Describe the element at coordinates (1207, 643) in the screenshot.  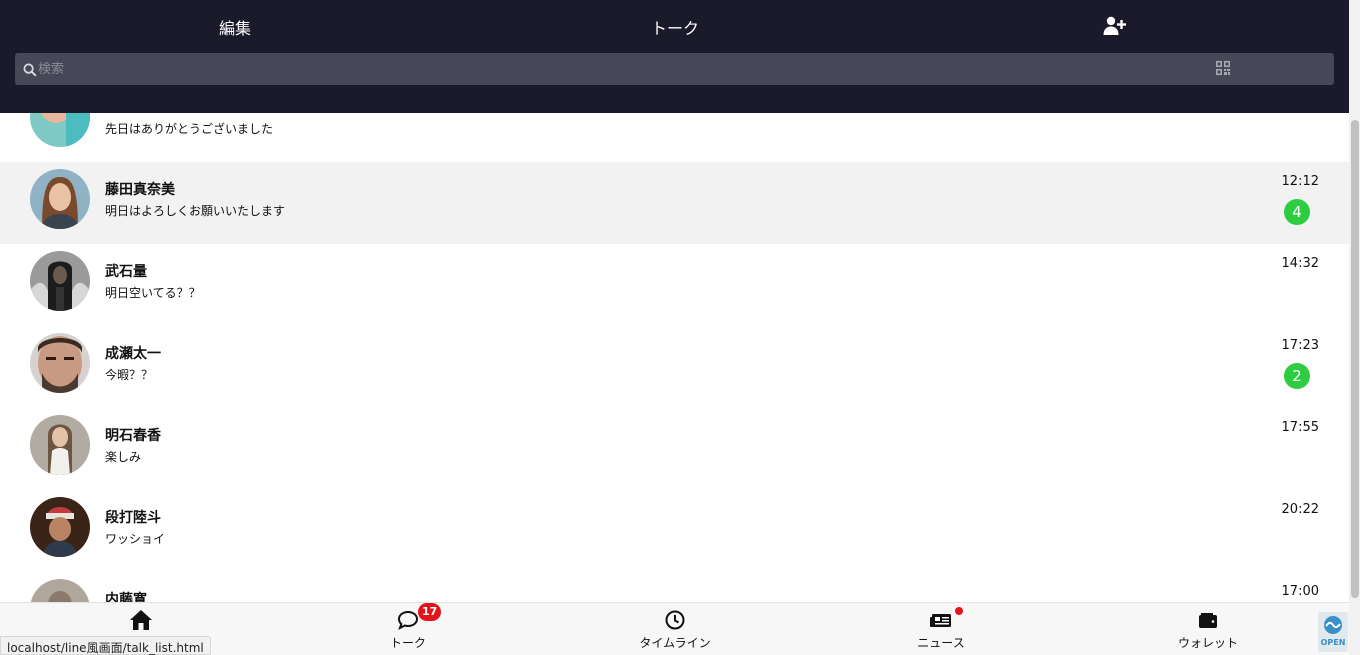
I see `nav-label: ウォレット` at that location.